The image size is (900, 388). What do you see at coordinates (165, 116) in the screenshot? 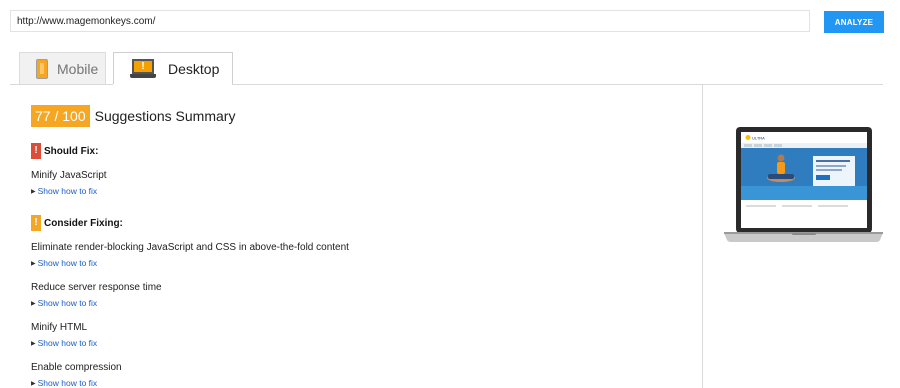
I see `summary-title: Suggestions Summary` at bounding box center [165, 116].